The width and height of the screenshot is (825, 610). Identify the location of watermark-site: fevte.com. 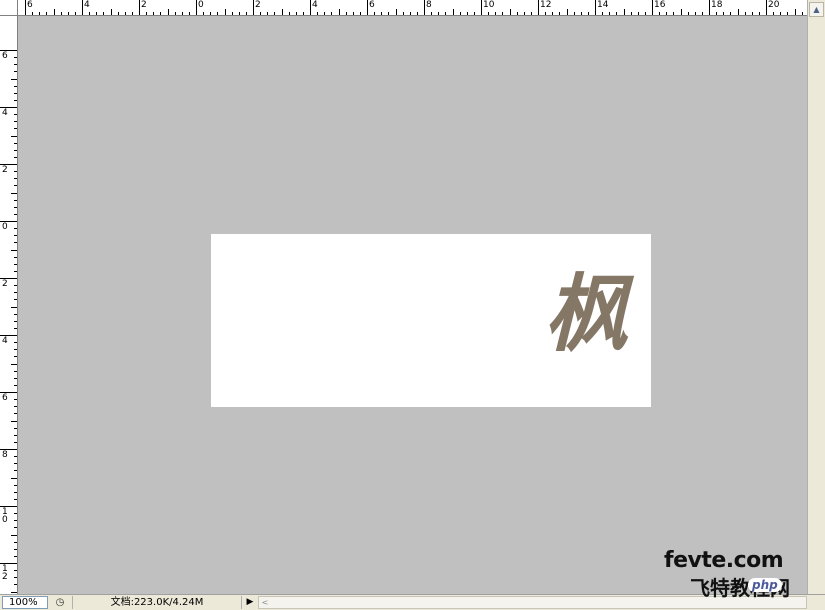
(724, 560).